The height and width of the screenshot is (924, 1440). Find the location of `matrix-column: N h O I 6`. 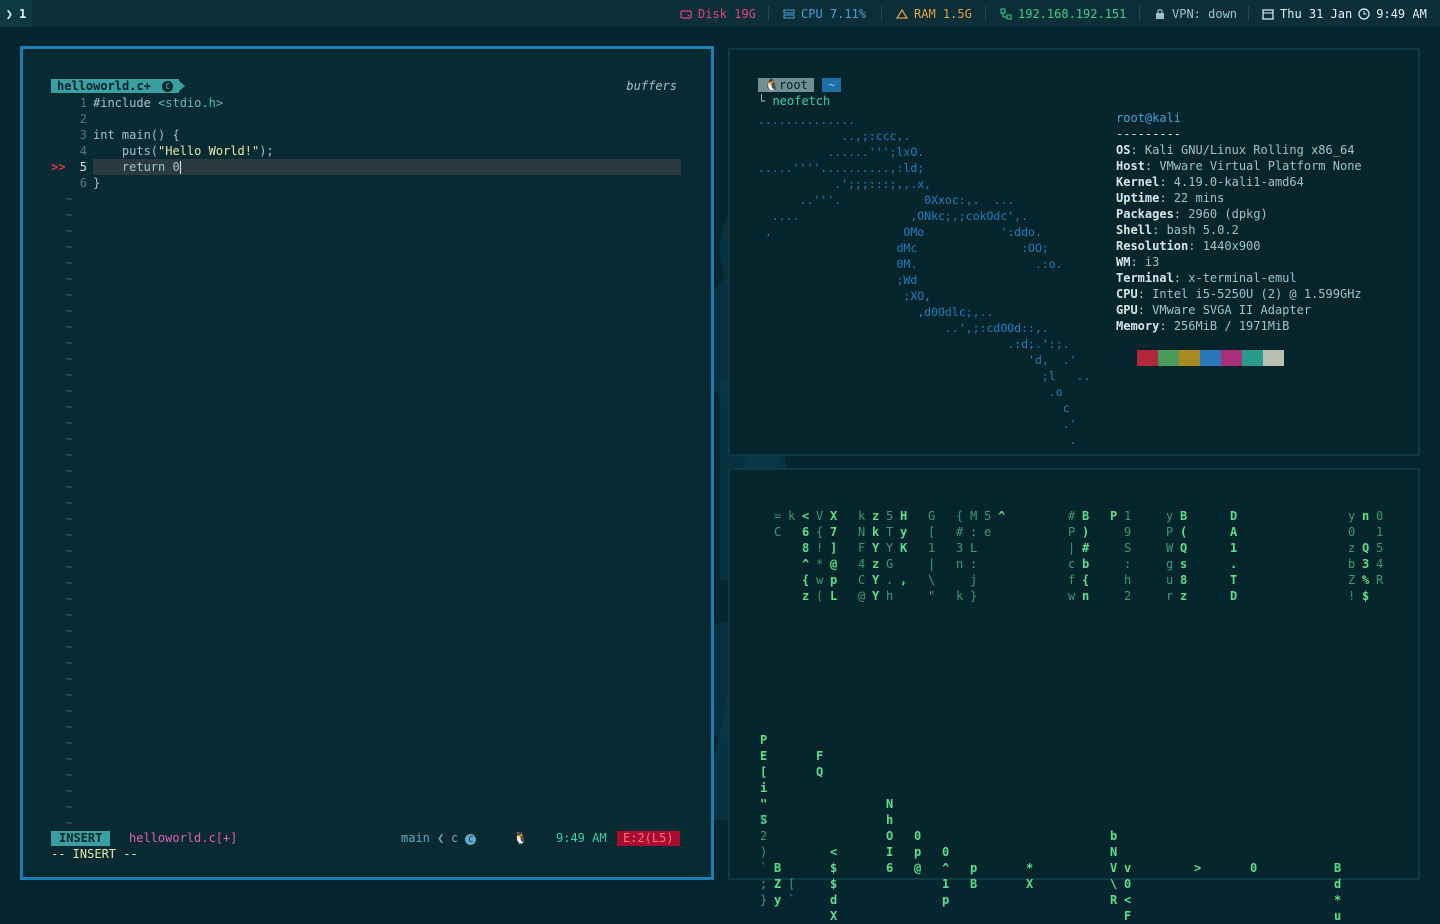

matrix-column: N h O I 6 is located at coordinates (890, 836).